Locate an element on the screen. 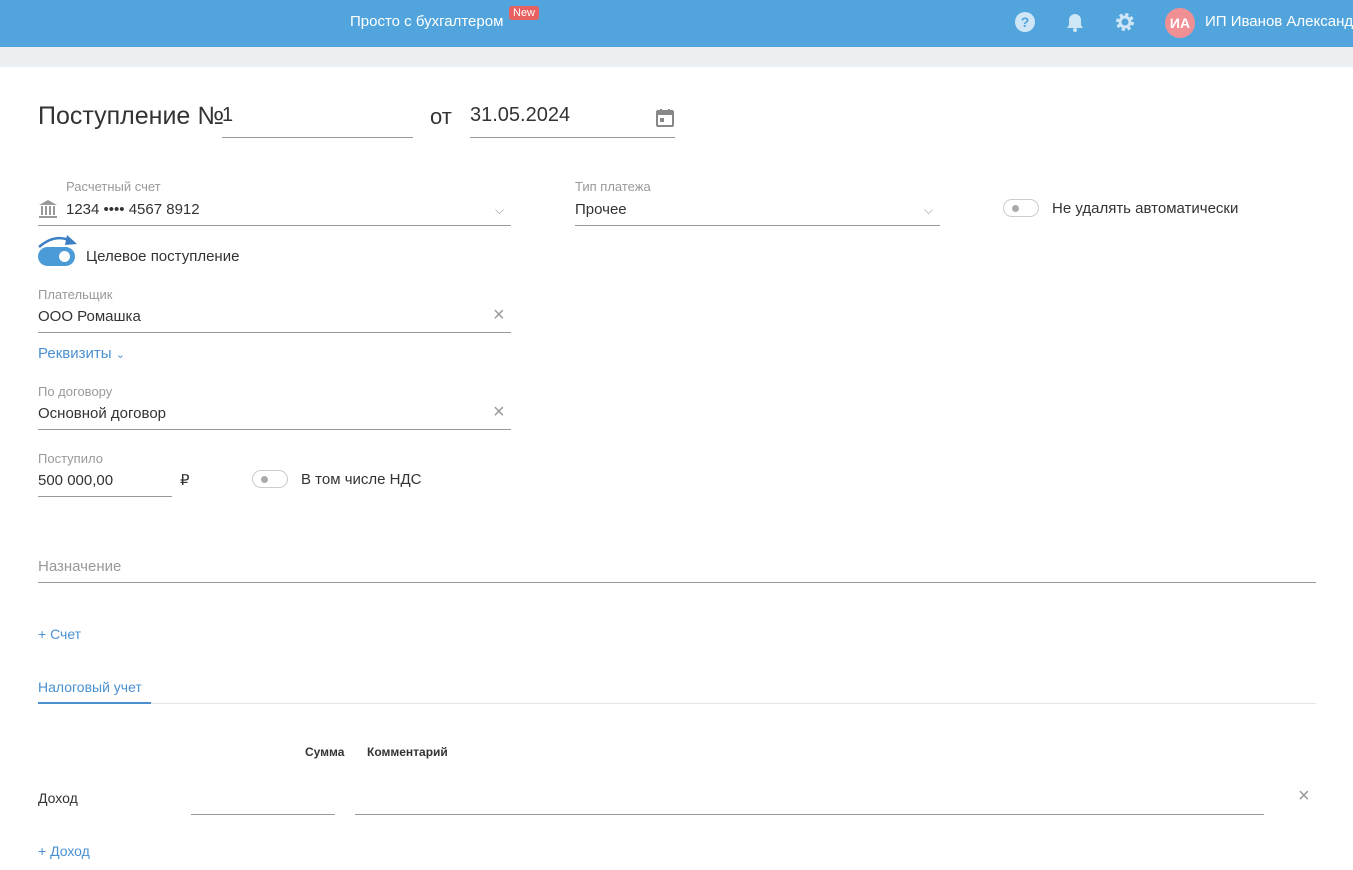 The width and height of the screenshot is (1353, 870). targeted-label: Целевое поступление is located at coordinates (163, 256).